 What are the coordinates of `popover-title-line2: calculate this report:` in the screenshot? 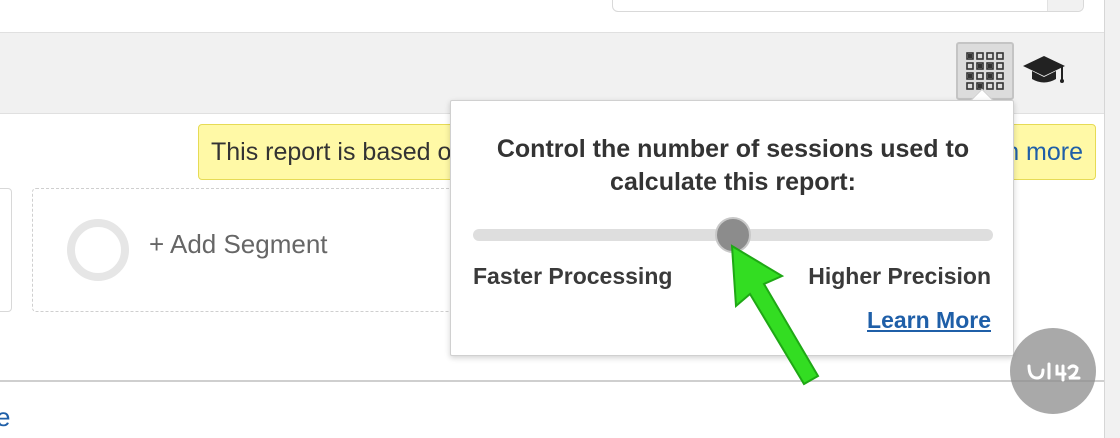 It's located at (733, 182).